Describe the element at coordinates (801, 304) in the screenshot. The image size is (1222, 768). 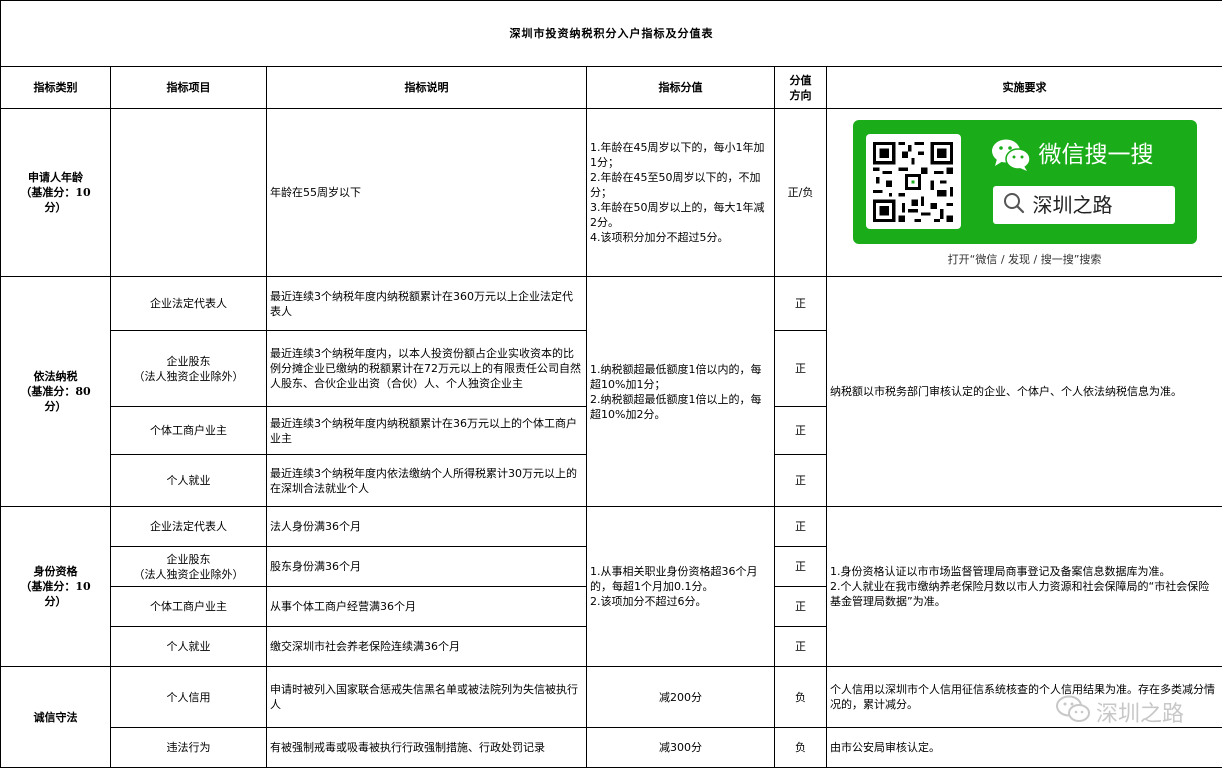
I see `direction-tax-legal-rep: 正` at that location.